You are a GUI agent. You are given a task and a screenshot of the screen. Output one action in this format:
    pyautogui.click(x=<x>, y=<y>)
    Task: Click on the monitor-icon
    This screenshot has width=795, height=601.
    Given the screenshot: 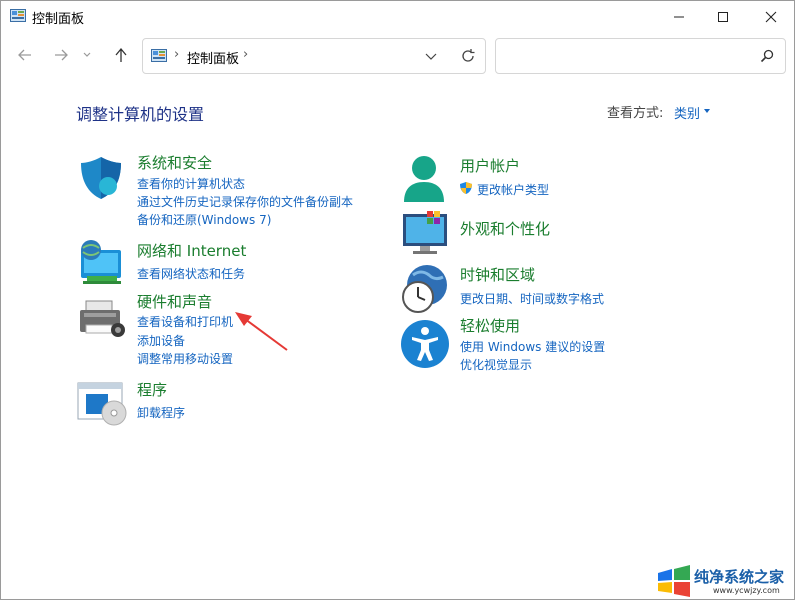 What is the action you would take?
    pyautogui.click(x=425, y=233)
    